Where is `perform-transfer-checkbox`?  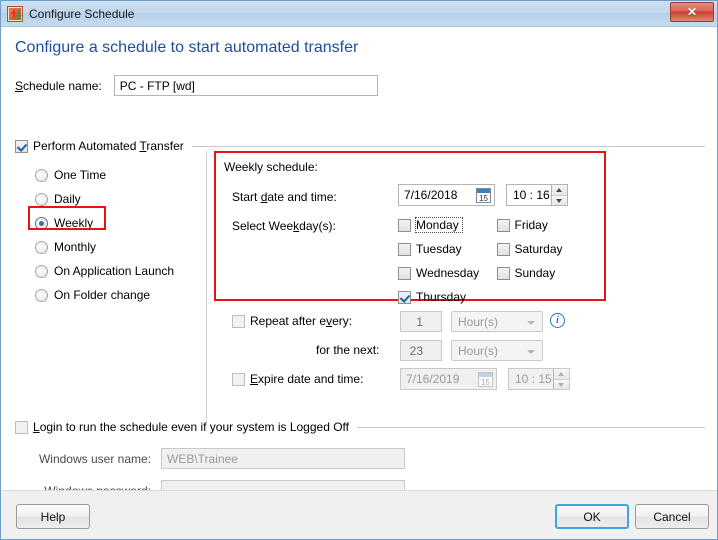
perform-transfer-checkbox is located at coordinates (21, 146).